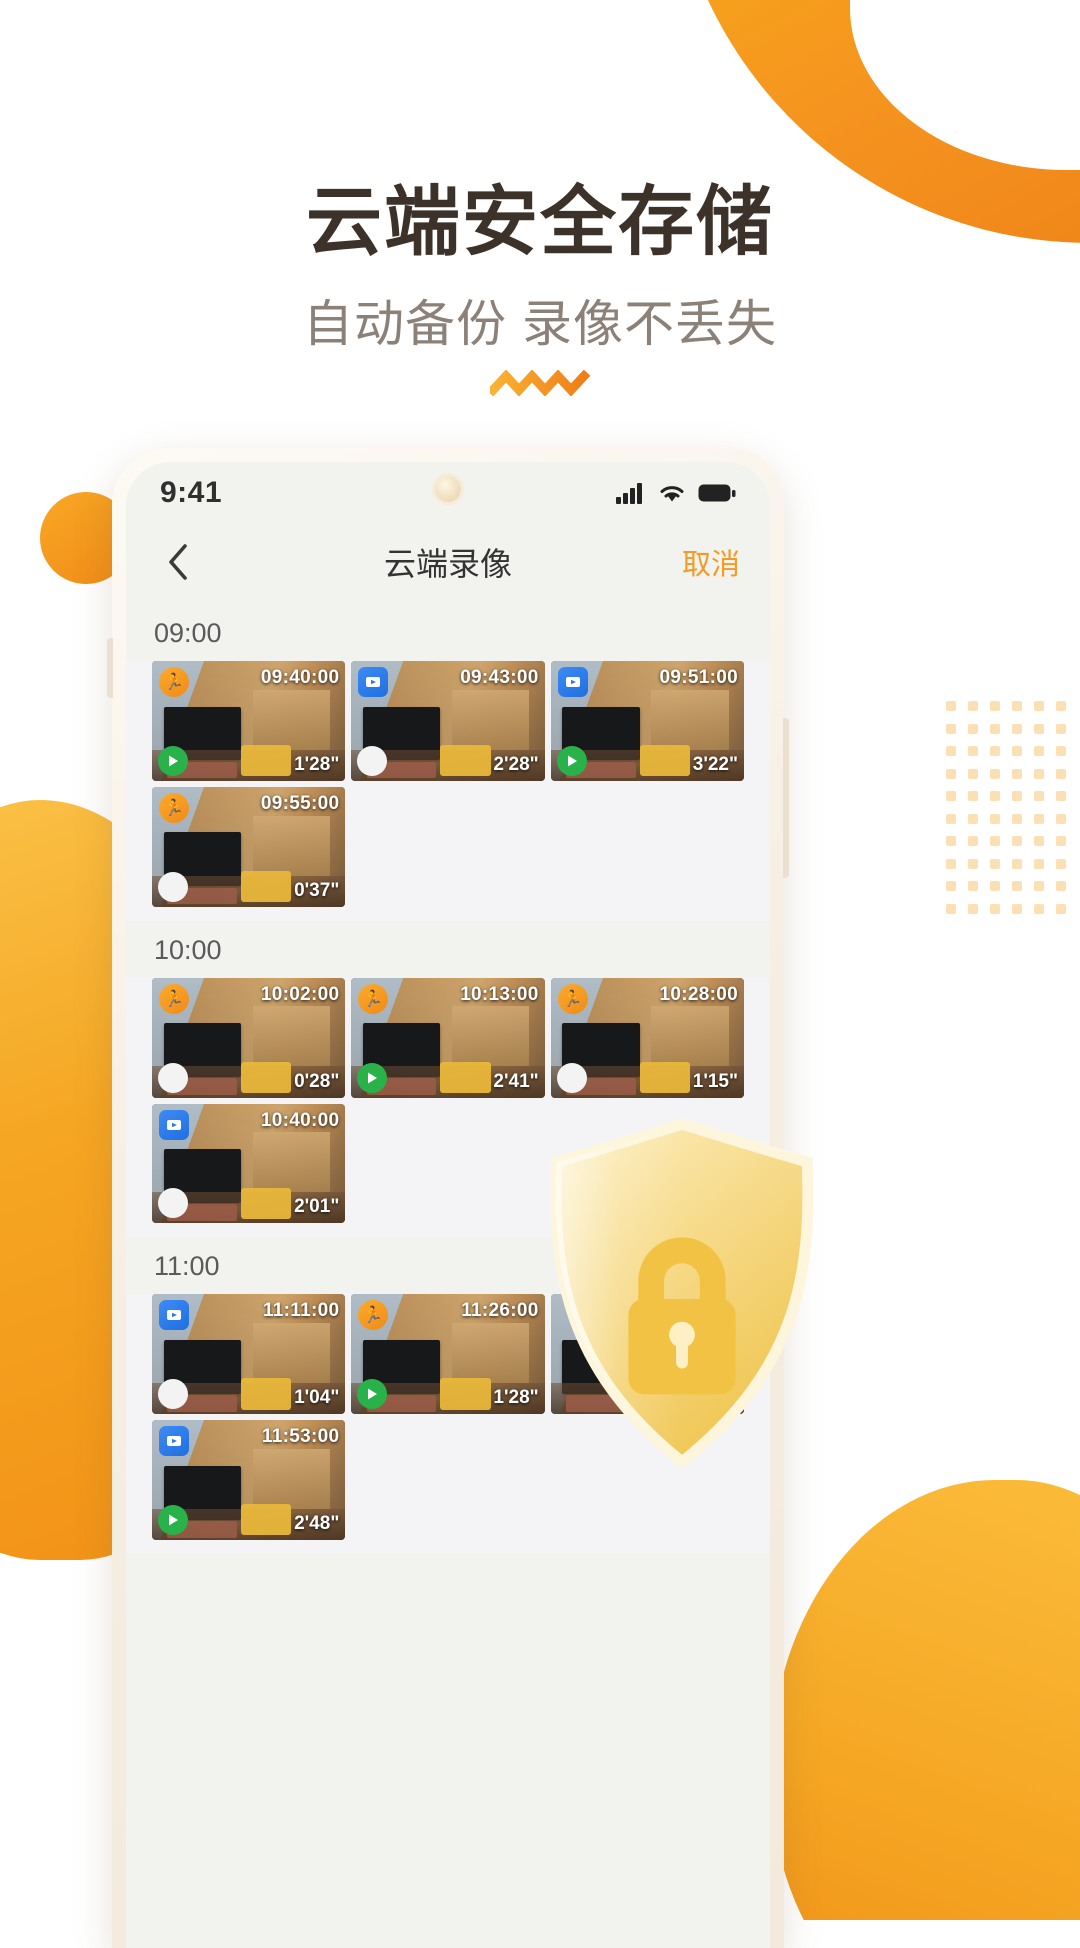 This screenshot has width=1080, height=1948. I want to click on clip-timestamp: 10:40:00, so click(300, 1120).